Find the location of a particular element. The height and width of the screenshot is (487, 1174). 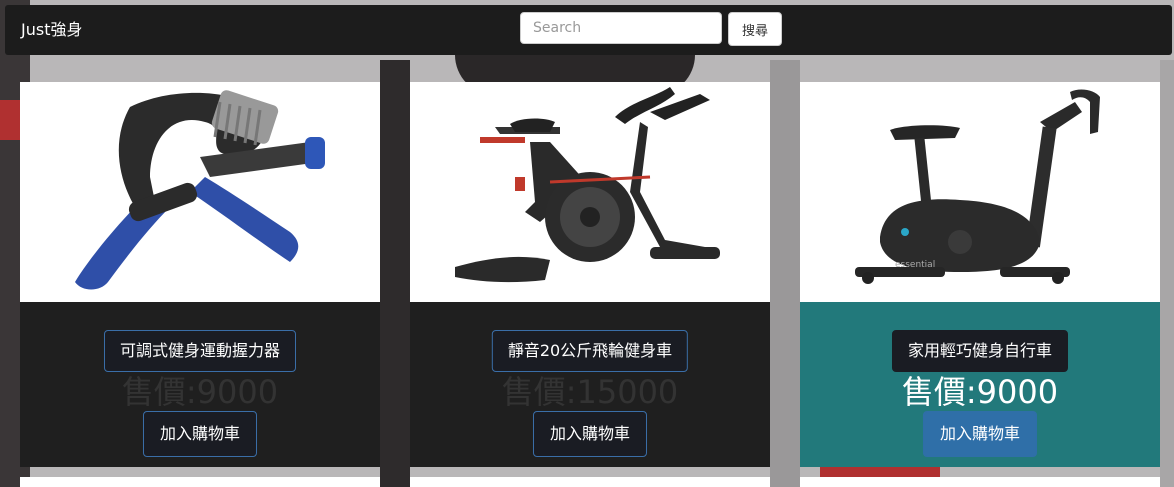

product-name-button: 可調式健身運動握力器 is located at coordinates (200, 351).